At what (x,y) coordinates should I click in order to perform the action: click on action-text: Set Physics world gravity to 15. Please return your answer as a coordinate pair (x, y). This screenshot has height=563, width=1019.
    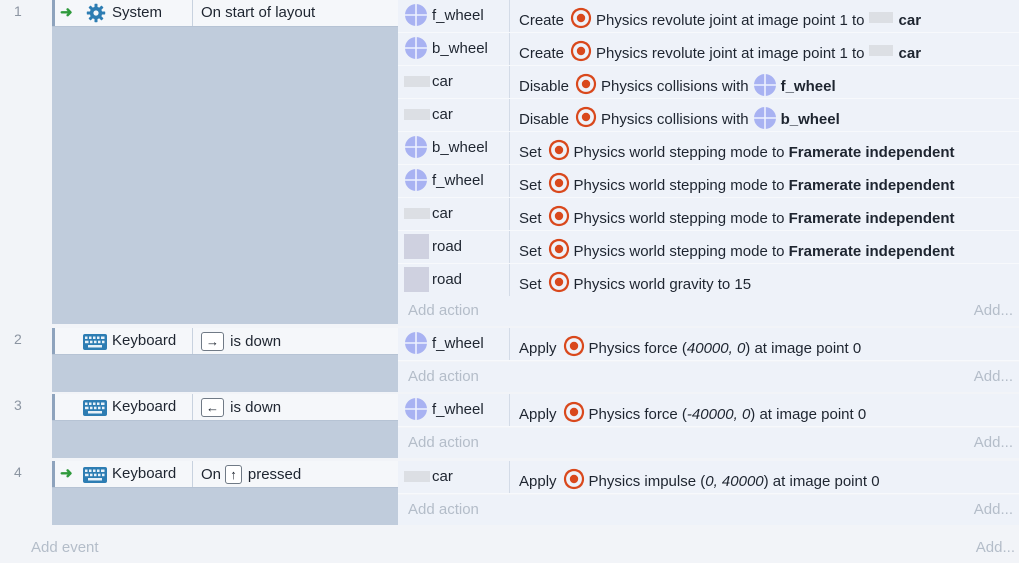
    Looking at the image, I should click on (635, 284).